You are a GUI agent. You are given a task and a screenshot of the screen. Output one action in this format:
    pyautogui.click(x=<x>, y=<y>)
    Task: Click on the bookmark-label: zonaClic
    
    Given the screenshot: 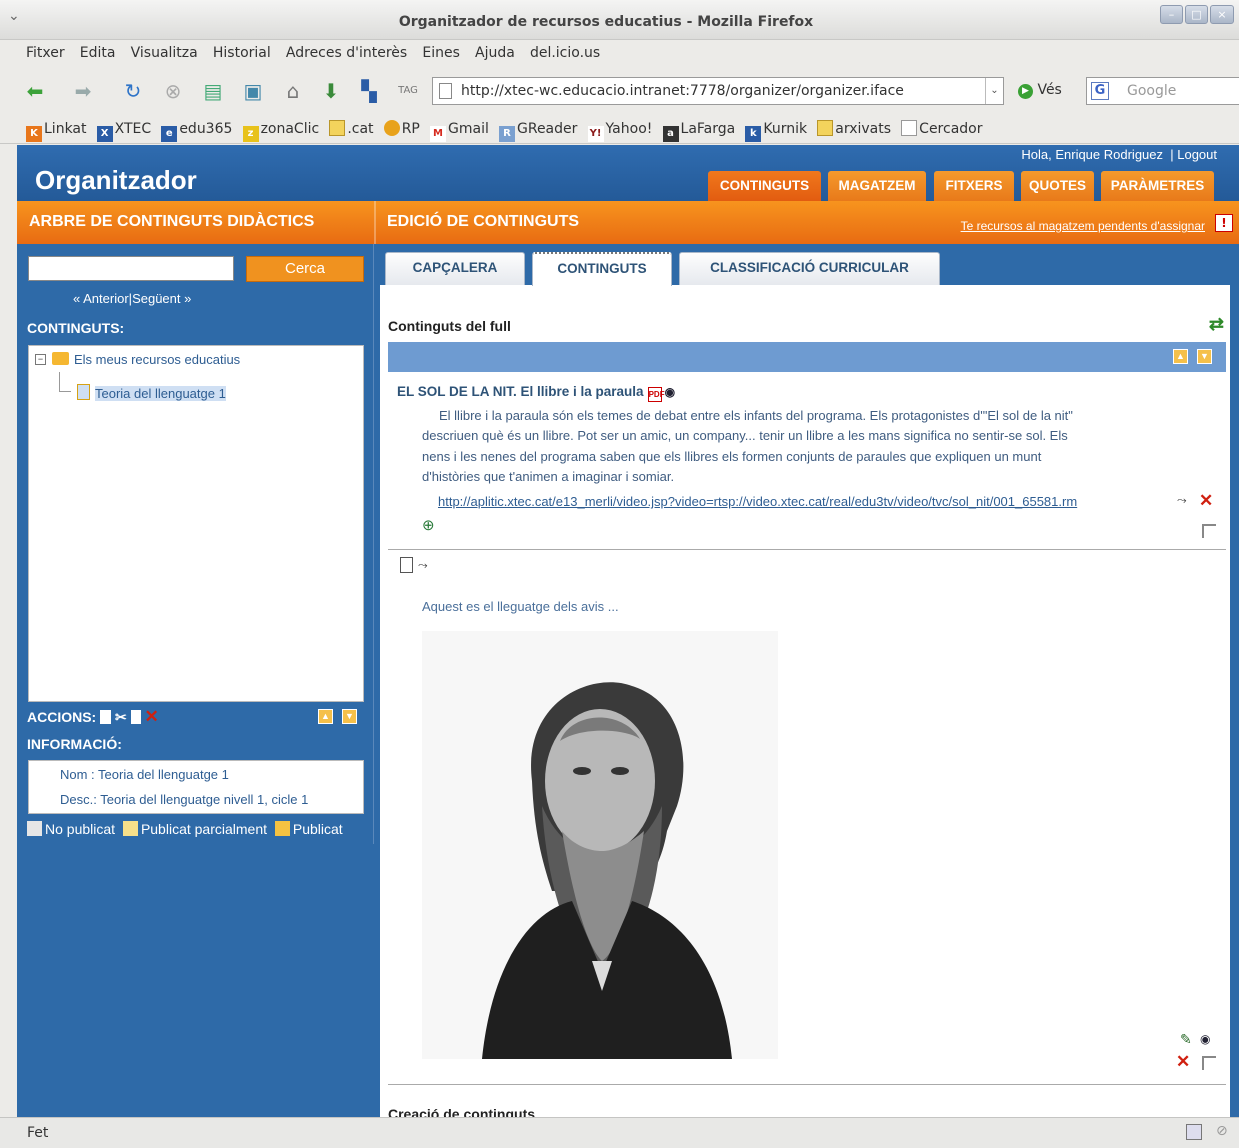 What is the action you would take?
    pyautogui.click(x=290, y=129)
    